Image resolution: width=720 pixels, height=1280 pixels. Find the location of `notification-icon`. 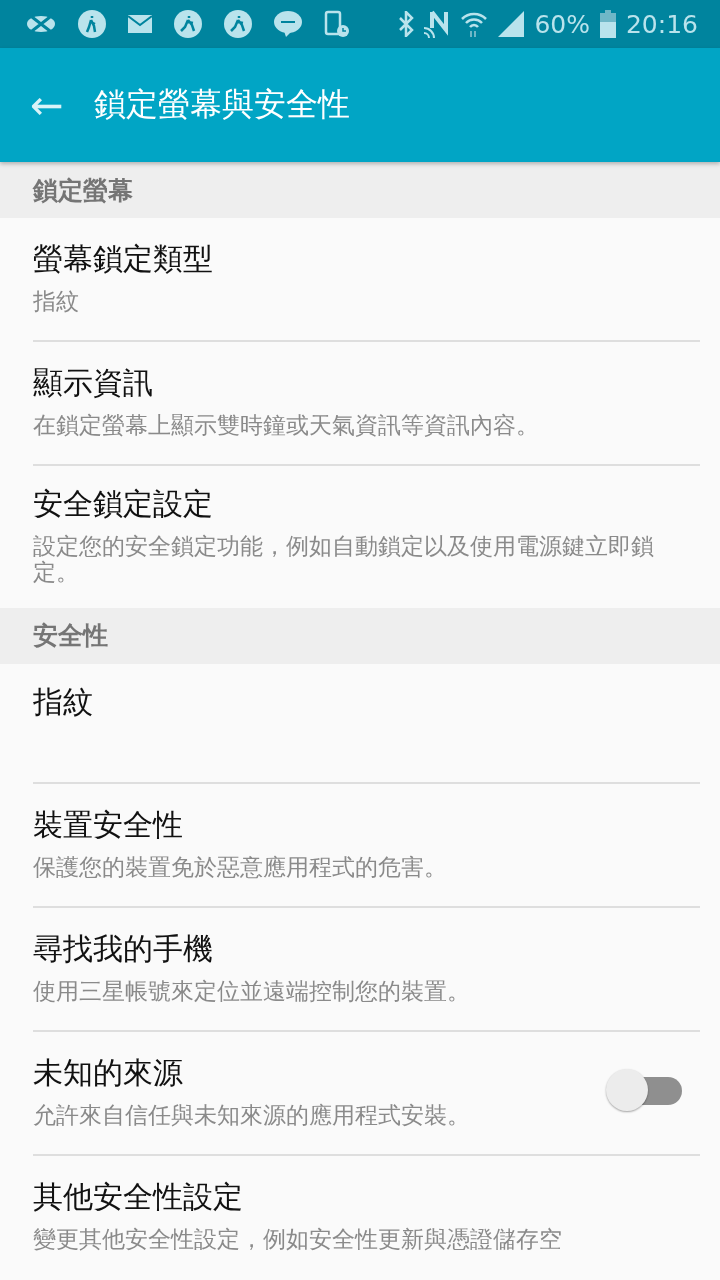

notification-icon is located at coordinates (41, 24).